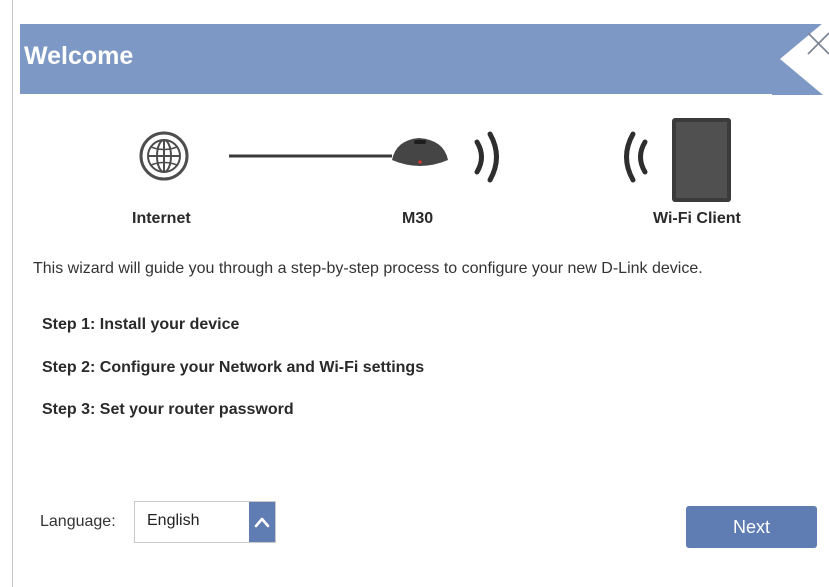 The image size is (829, 587). I want to click on client-signal-icon, so click(636, 157).